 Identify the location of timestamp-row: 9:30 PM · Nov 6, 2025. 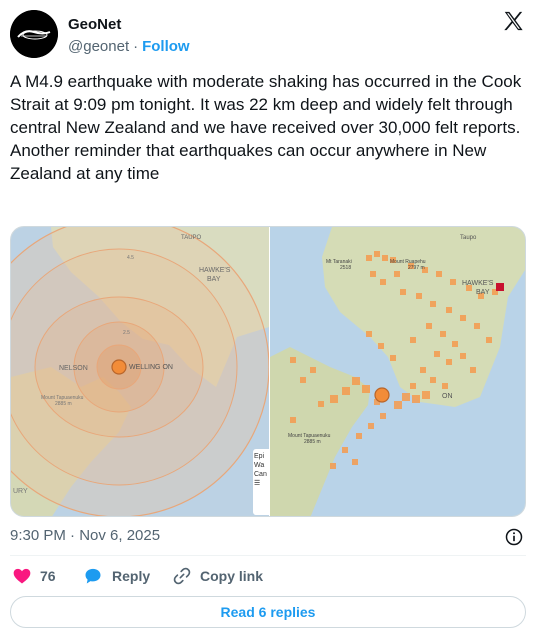
(268, 537).